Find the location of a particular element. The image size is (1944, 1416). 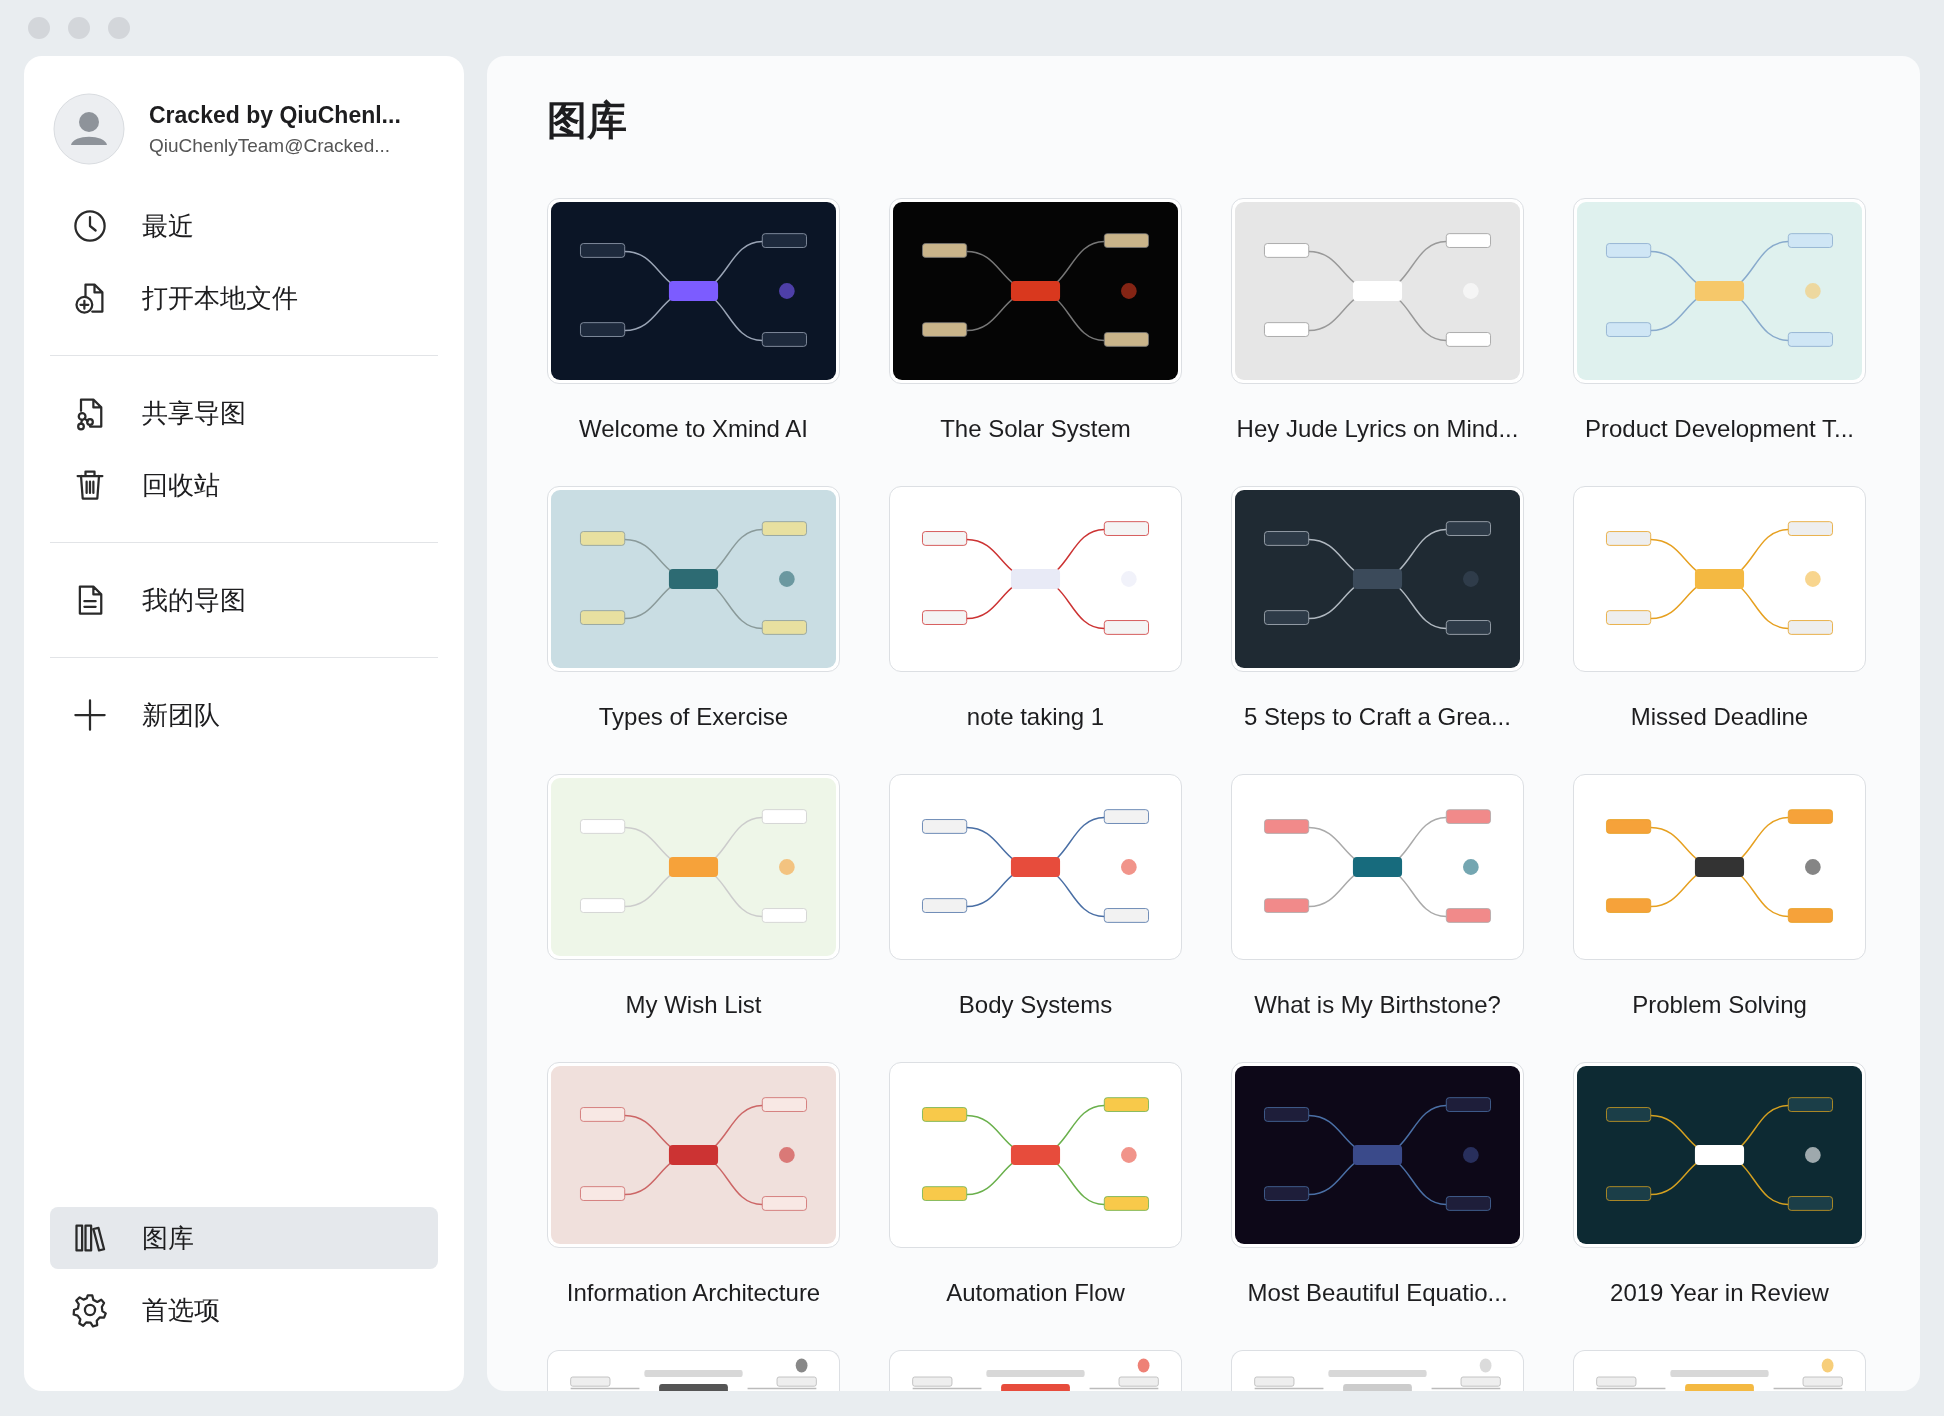

template-title: What is My Birthstone? is located at coordinates (1377, 1005).